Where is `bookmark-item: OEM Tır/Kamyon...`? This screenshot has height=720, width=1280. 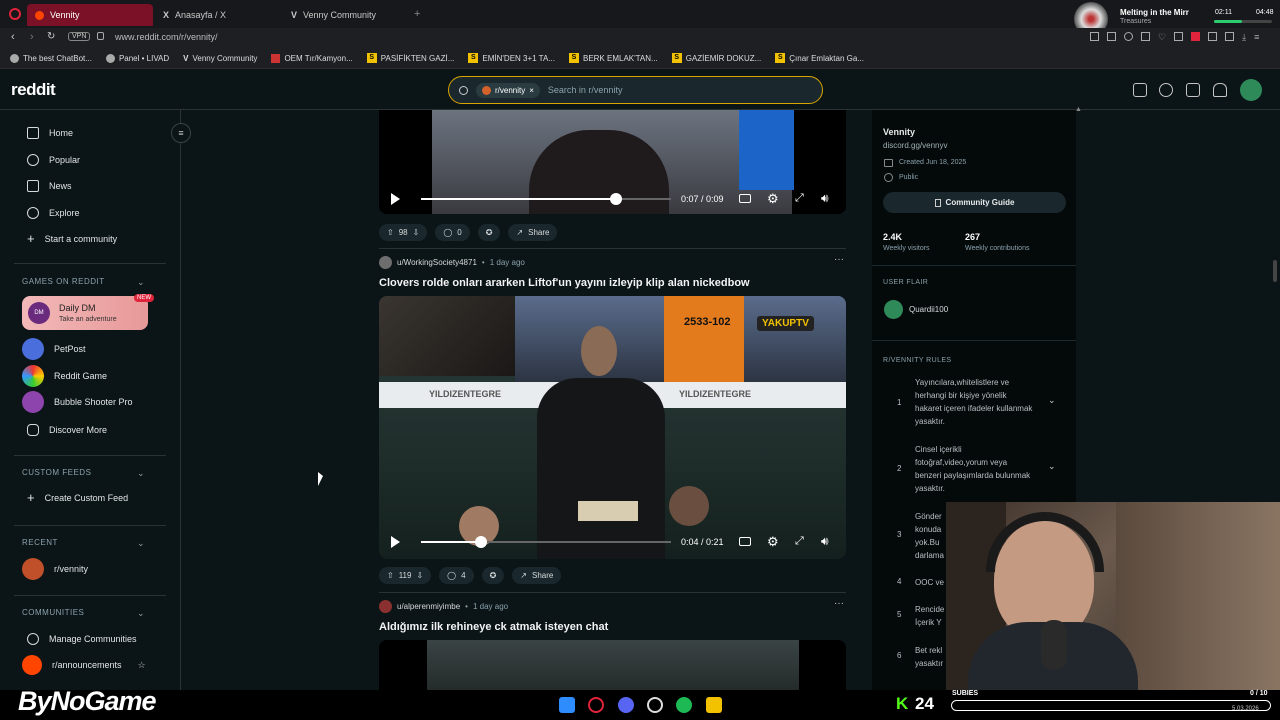 bookmark-item: OEM Tır/Kamyon... is located at coordinates (312, 58).